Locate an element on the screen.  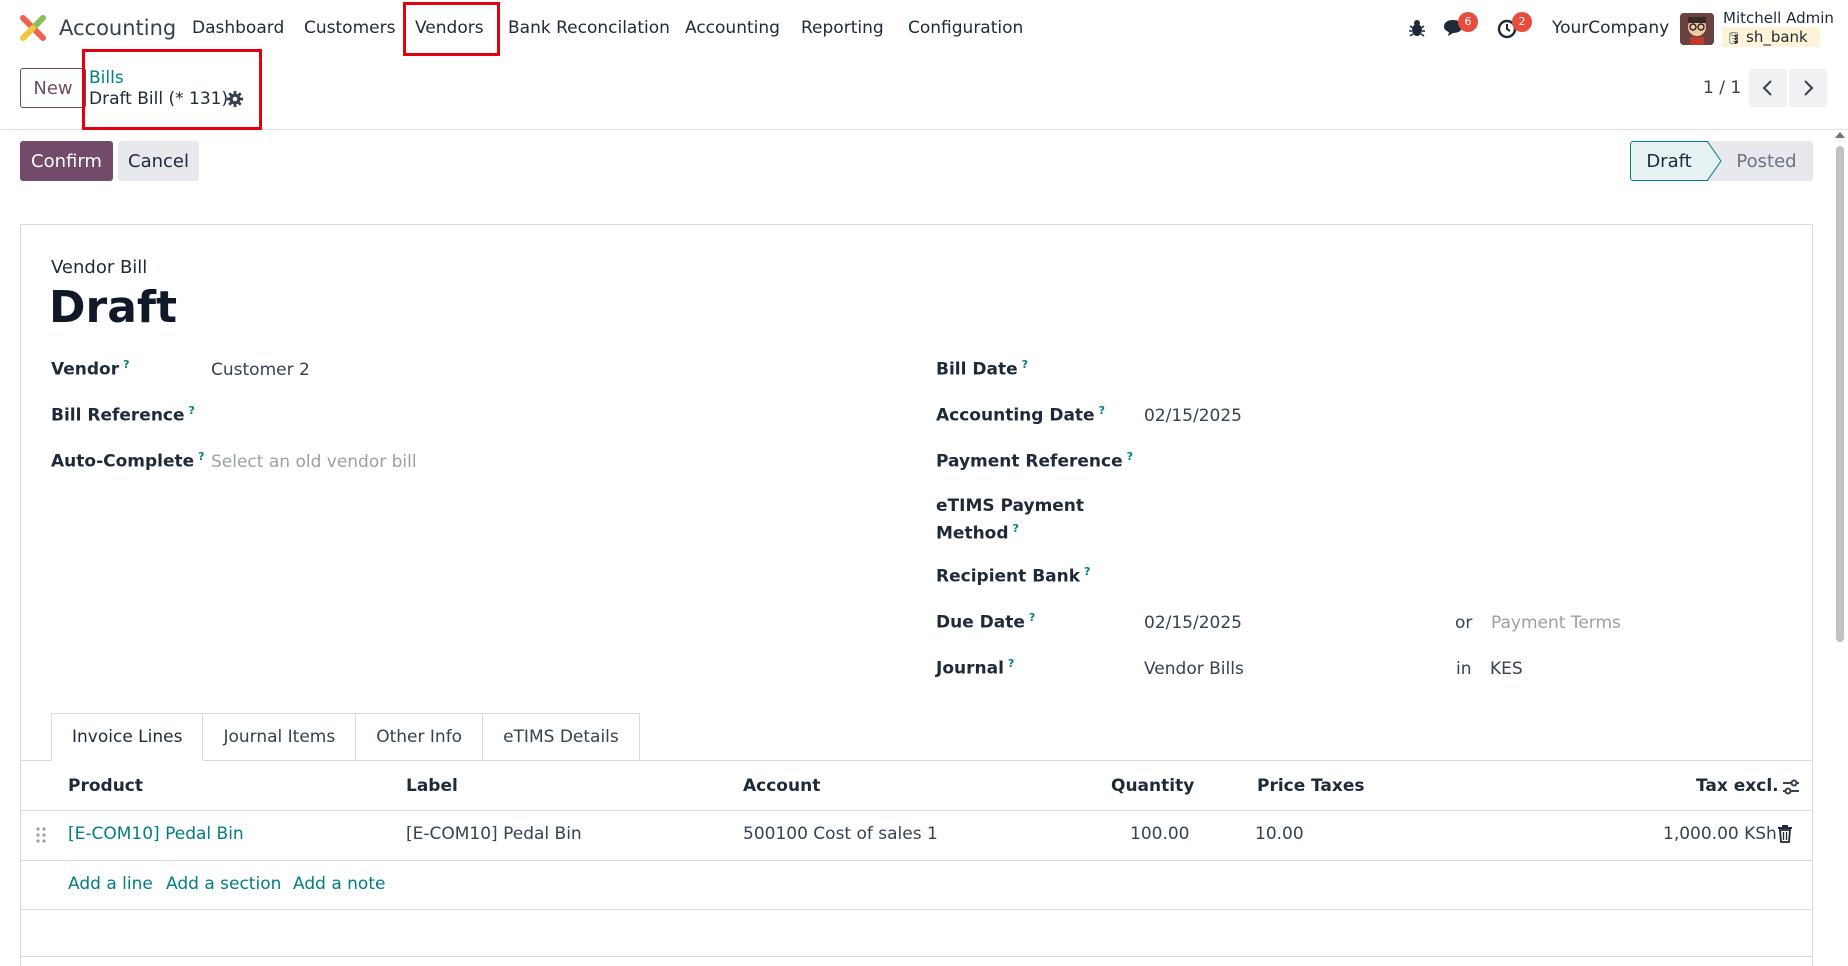
scrollbar-thumb is located at coordinates (1840, 394).